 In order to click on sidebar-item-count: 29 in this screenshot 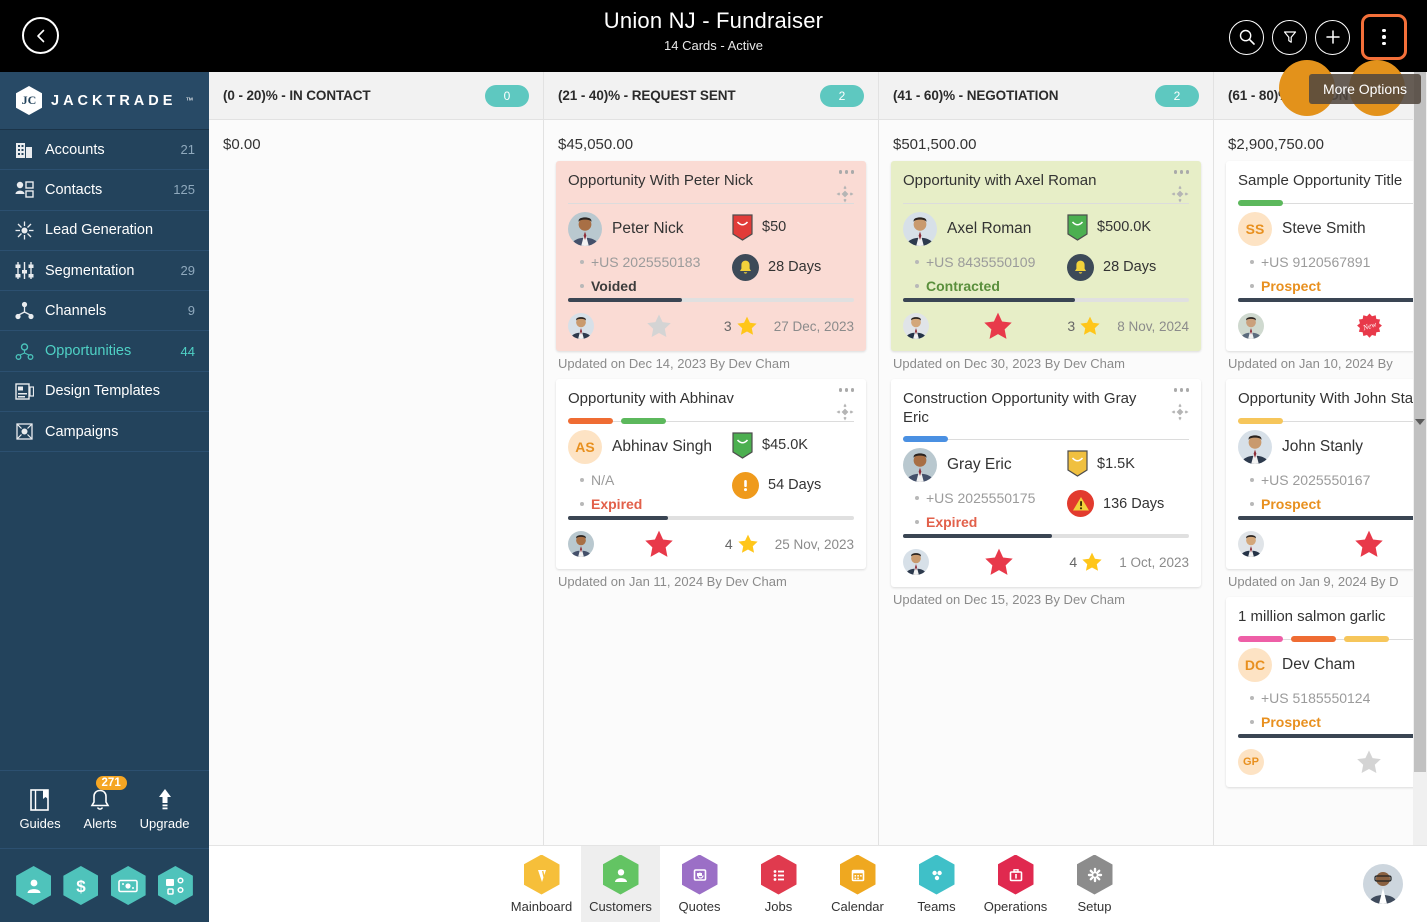, I will do `click(187, 271)`.